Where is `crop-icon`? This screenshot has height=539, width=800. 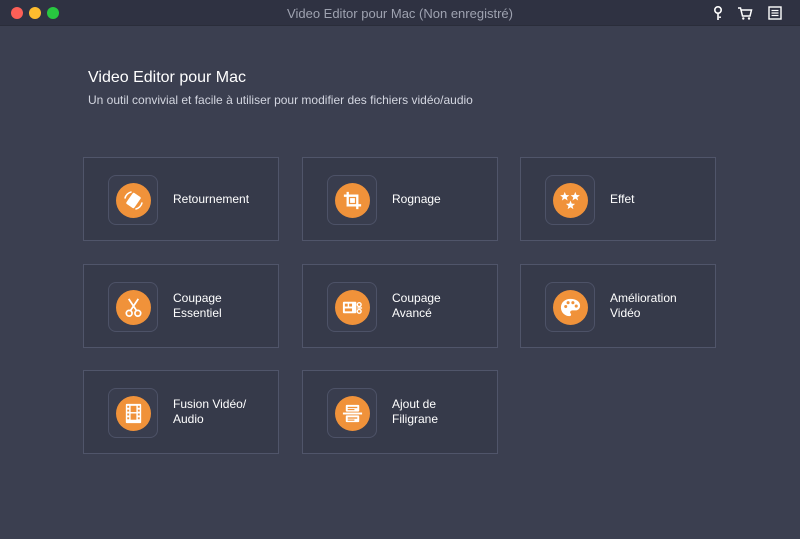
crop-icon is located at coordinates (352, 200).